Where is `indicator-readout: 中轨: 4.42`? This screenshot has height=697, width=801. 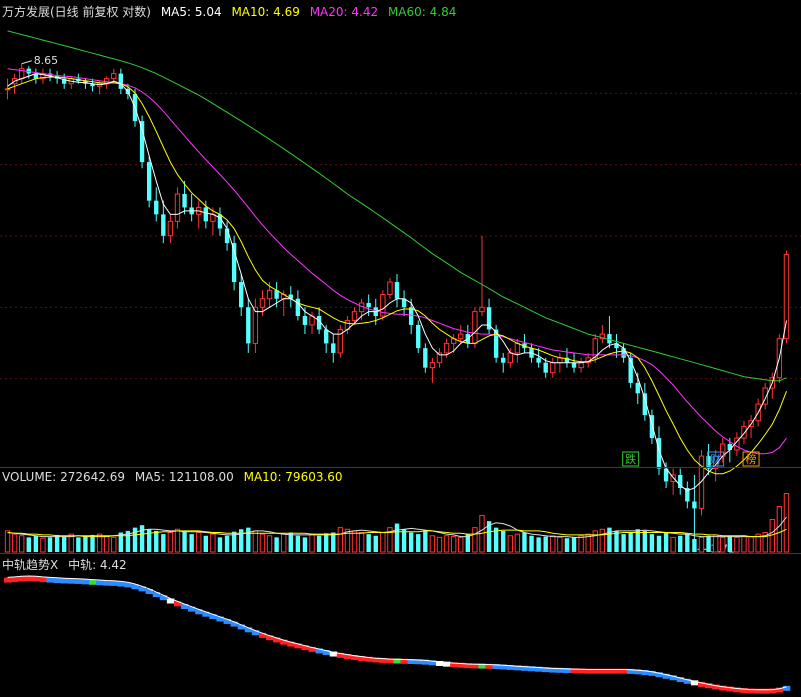
indicator-readout: 中轨: 4.42 is located at coordinates (97, 565).